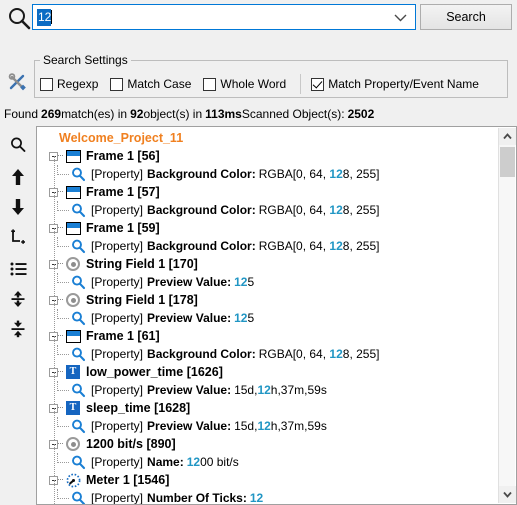  I want to click on status-elapsed: 113ms, so click(223, 114).